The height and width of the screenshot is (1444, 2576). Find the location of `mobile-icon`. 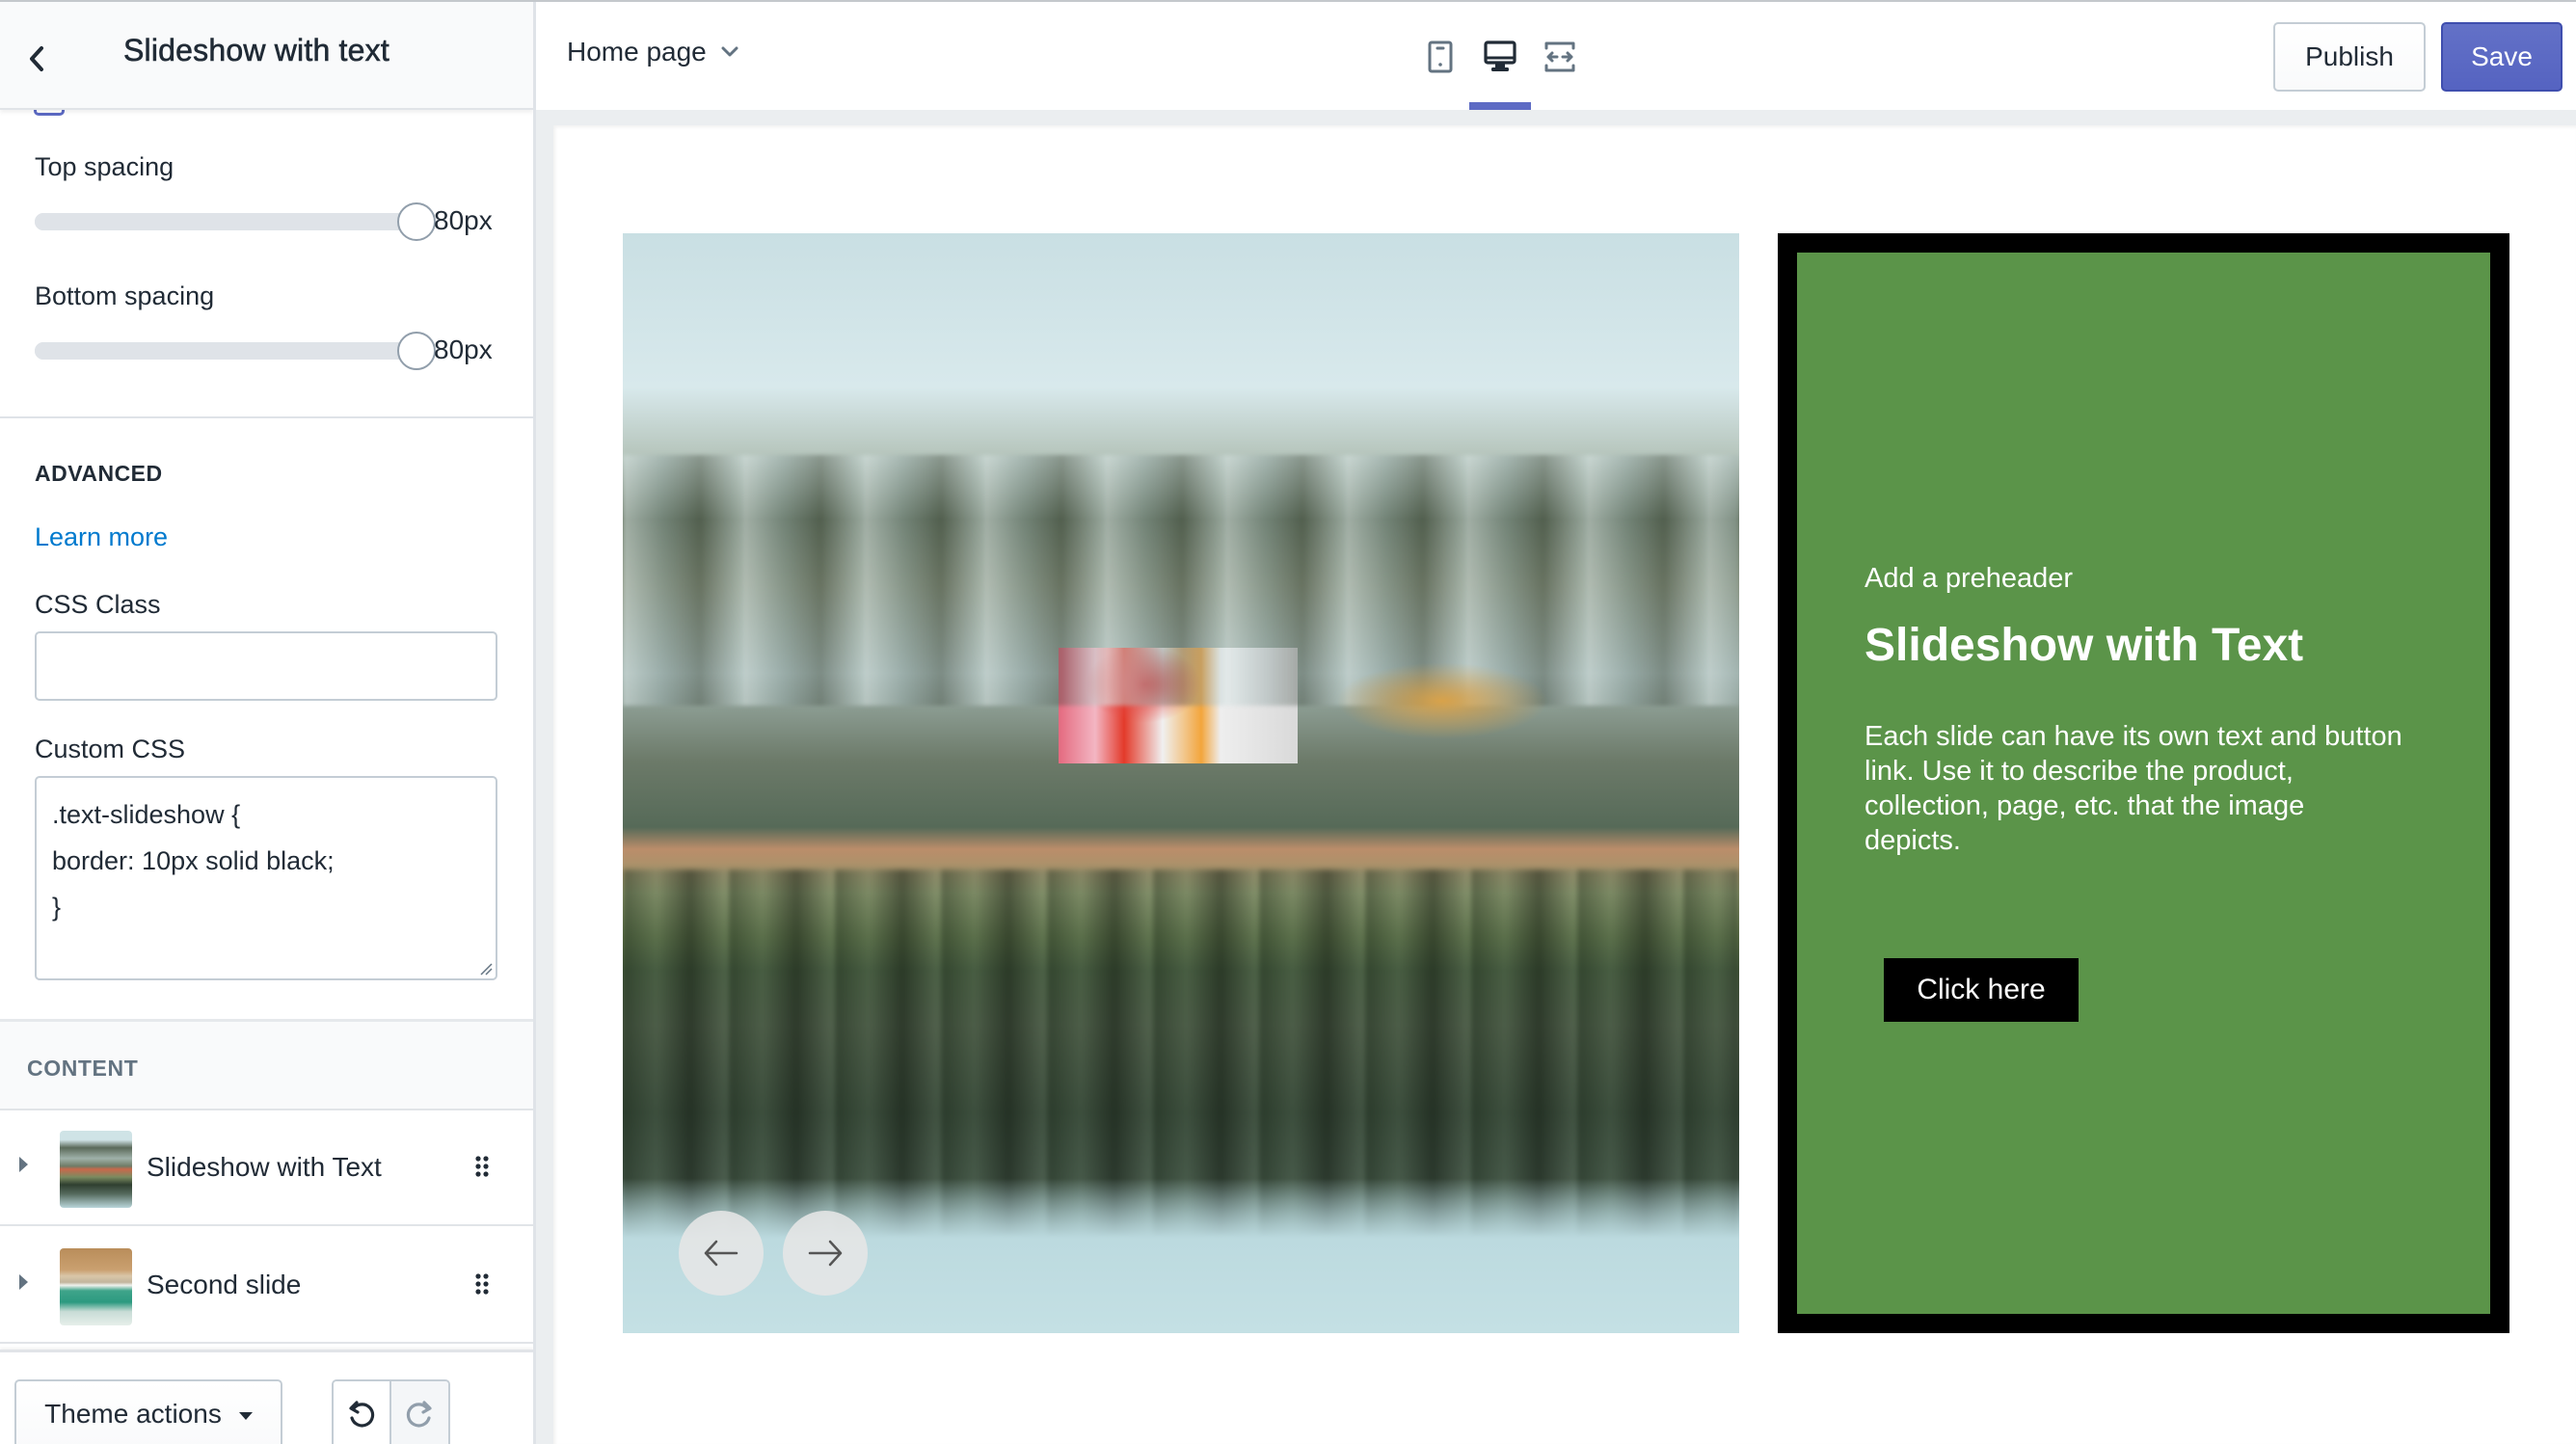

mobile-icon is located at coordinates (1441, 56).